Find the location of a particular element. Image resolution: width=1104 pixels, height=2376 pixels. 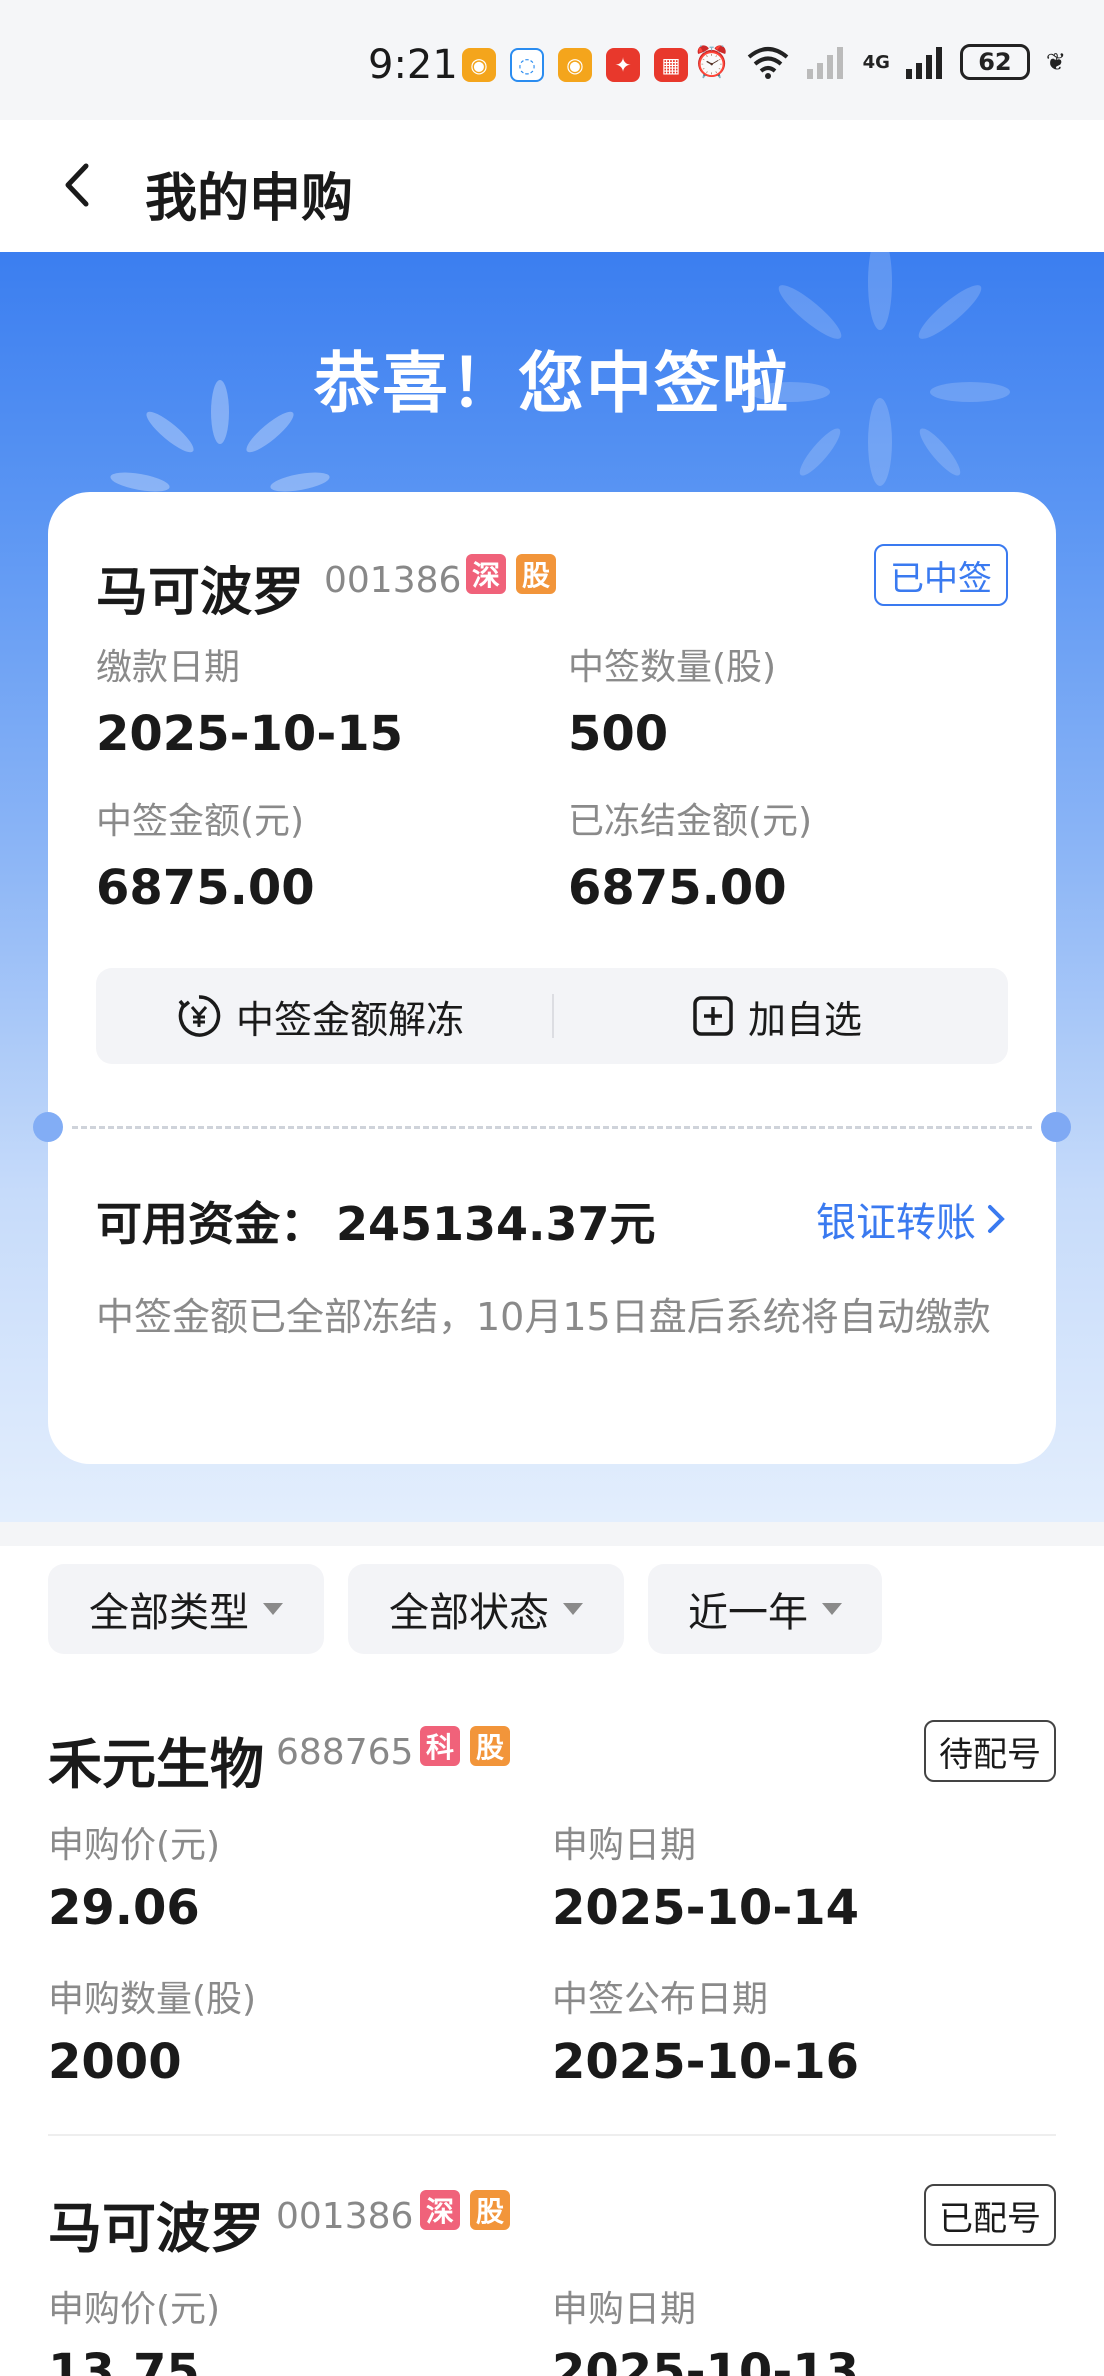

signal-icon is located at coordinates (824, 63).